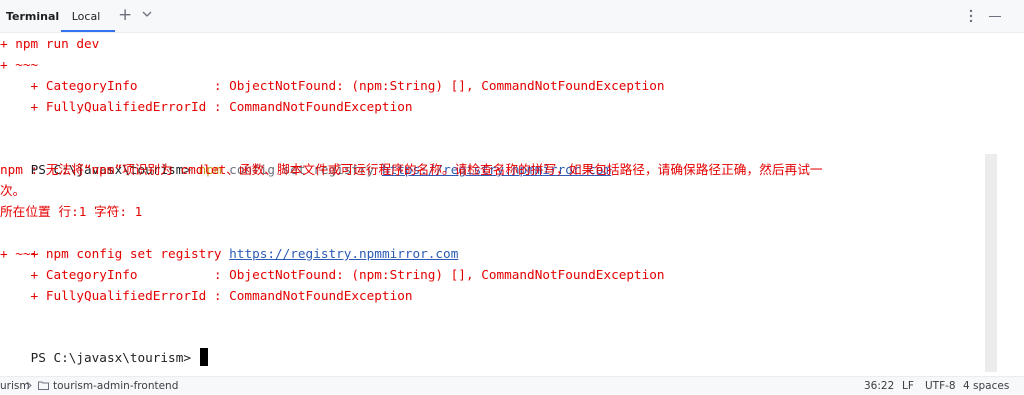 The width and height of the screenshot is (1024, 395). I want to click on minimize-icon, so click(995, 16).